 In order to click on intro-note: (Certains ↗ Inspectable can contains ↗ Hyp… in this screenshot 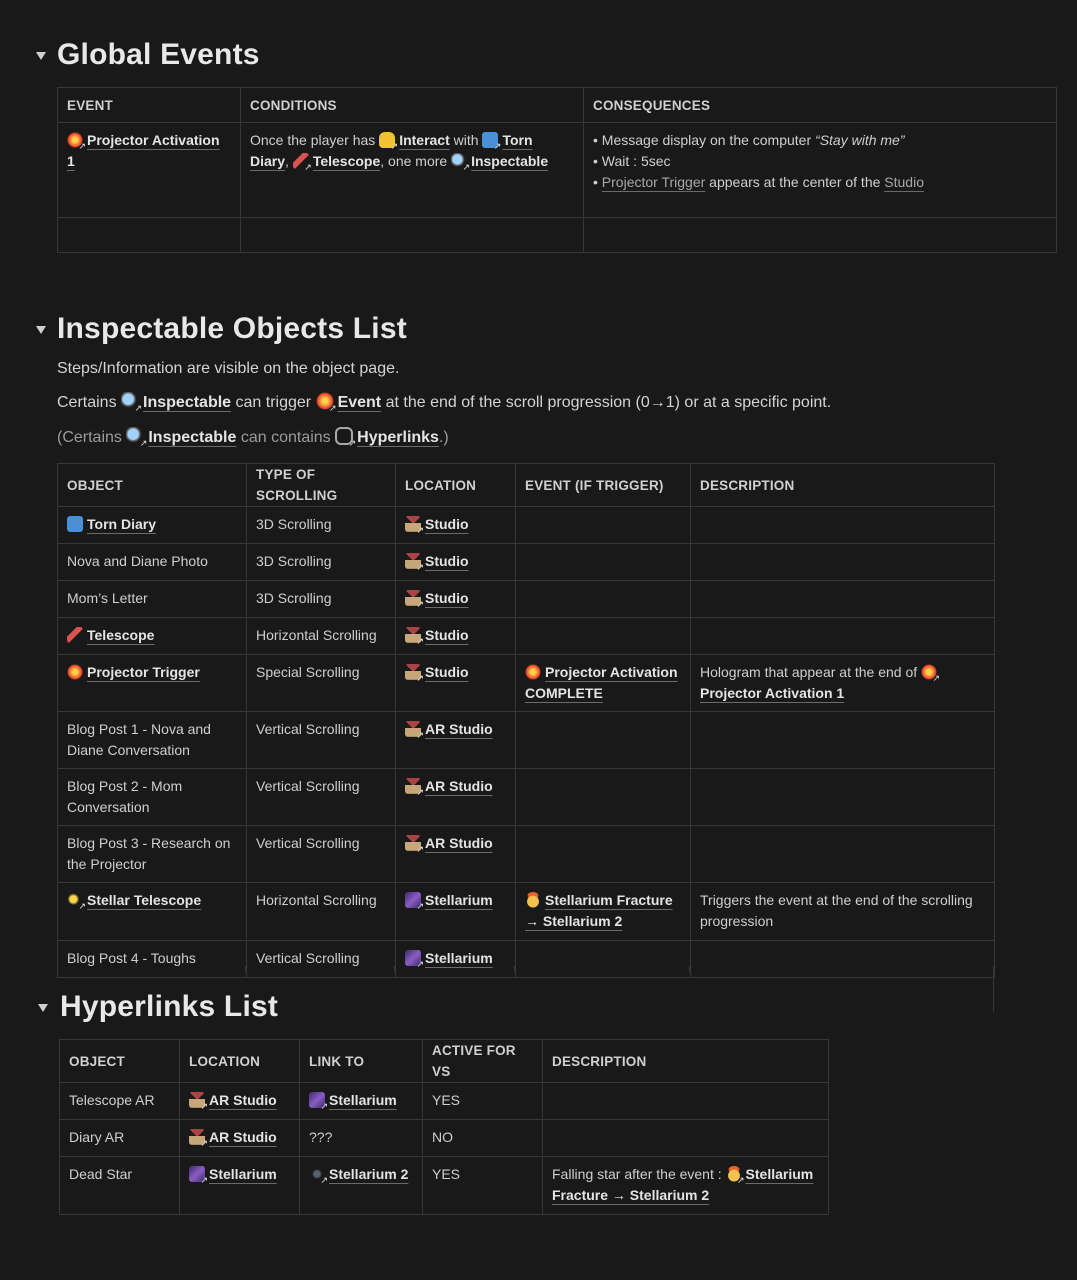, I will do `click(253, 437)`.